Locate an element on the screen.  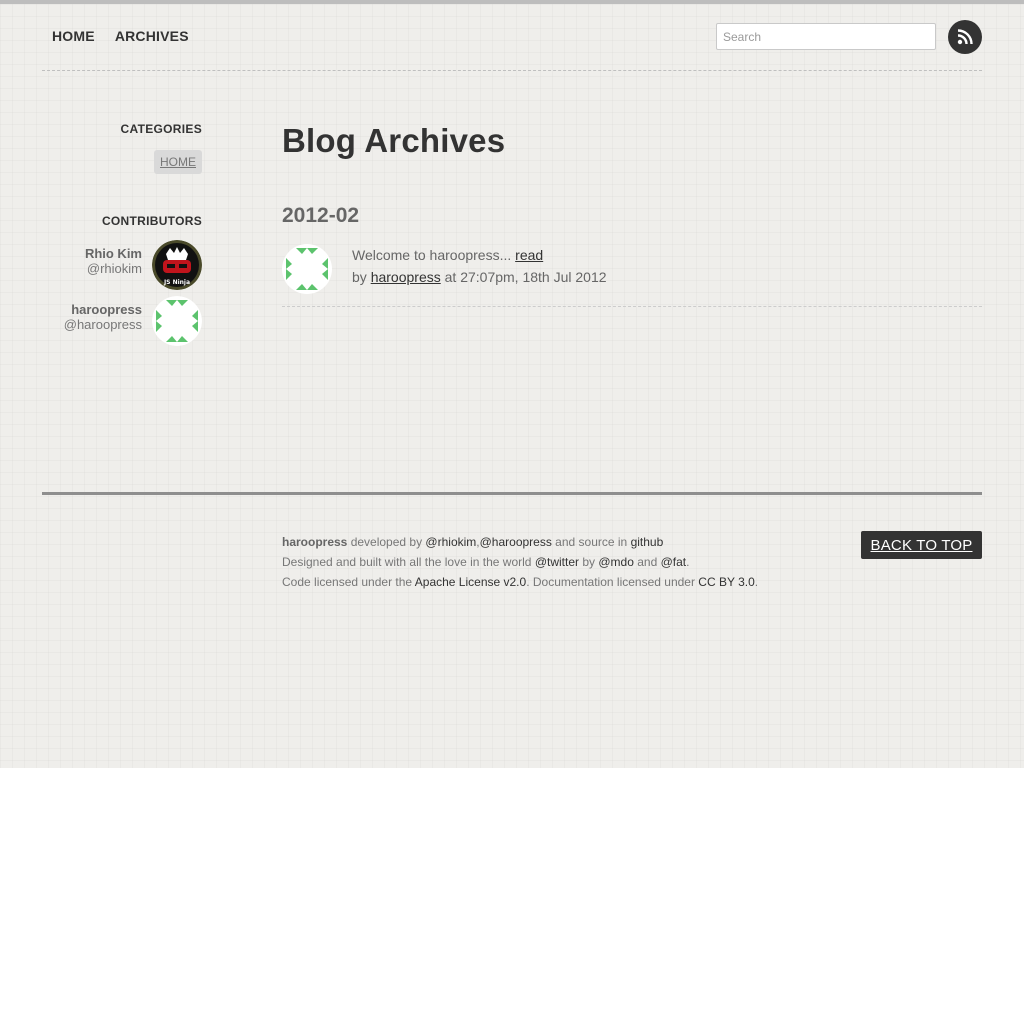
footer-apache-license-link: Apache License v2.0 is located at coordinates (470, 582).